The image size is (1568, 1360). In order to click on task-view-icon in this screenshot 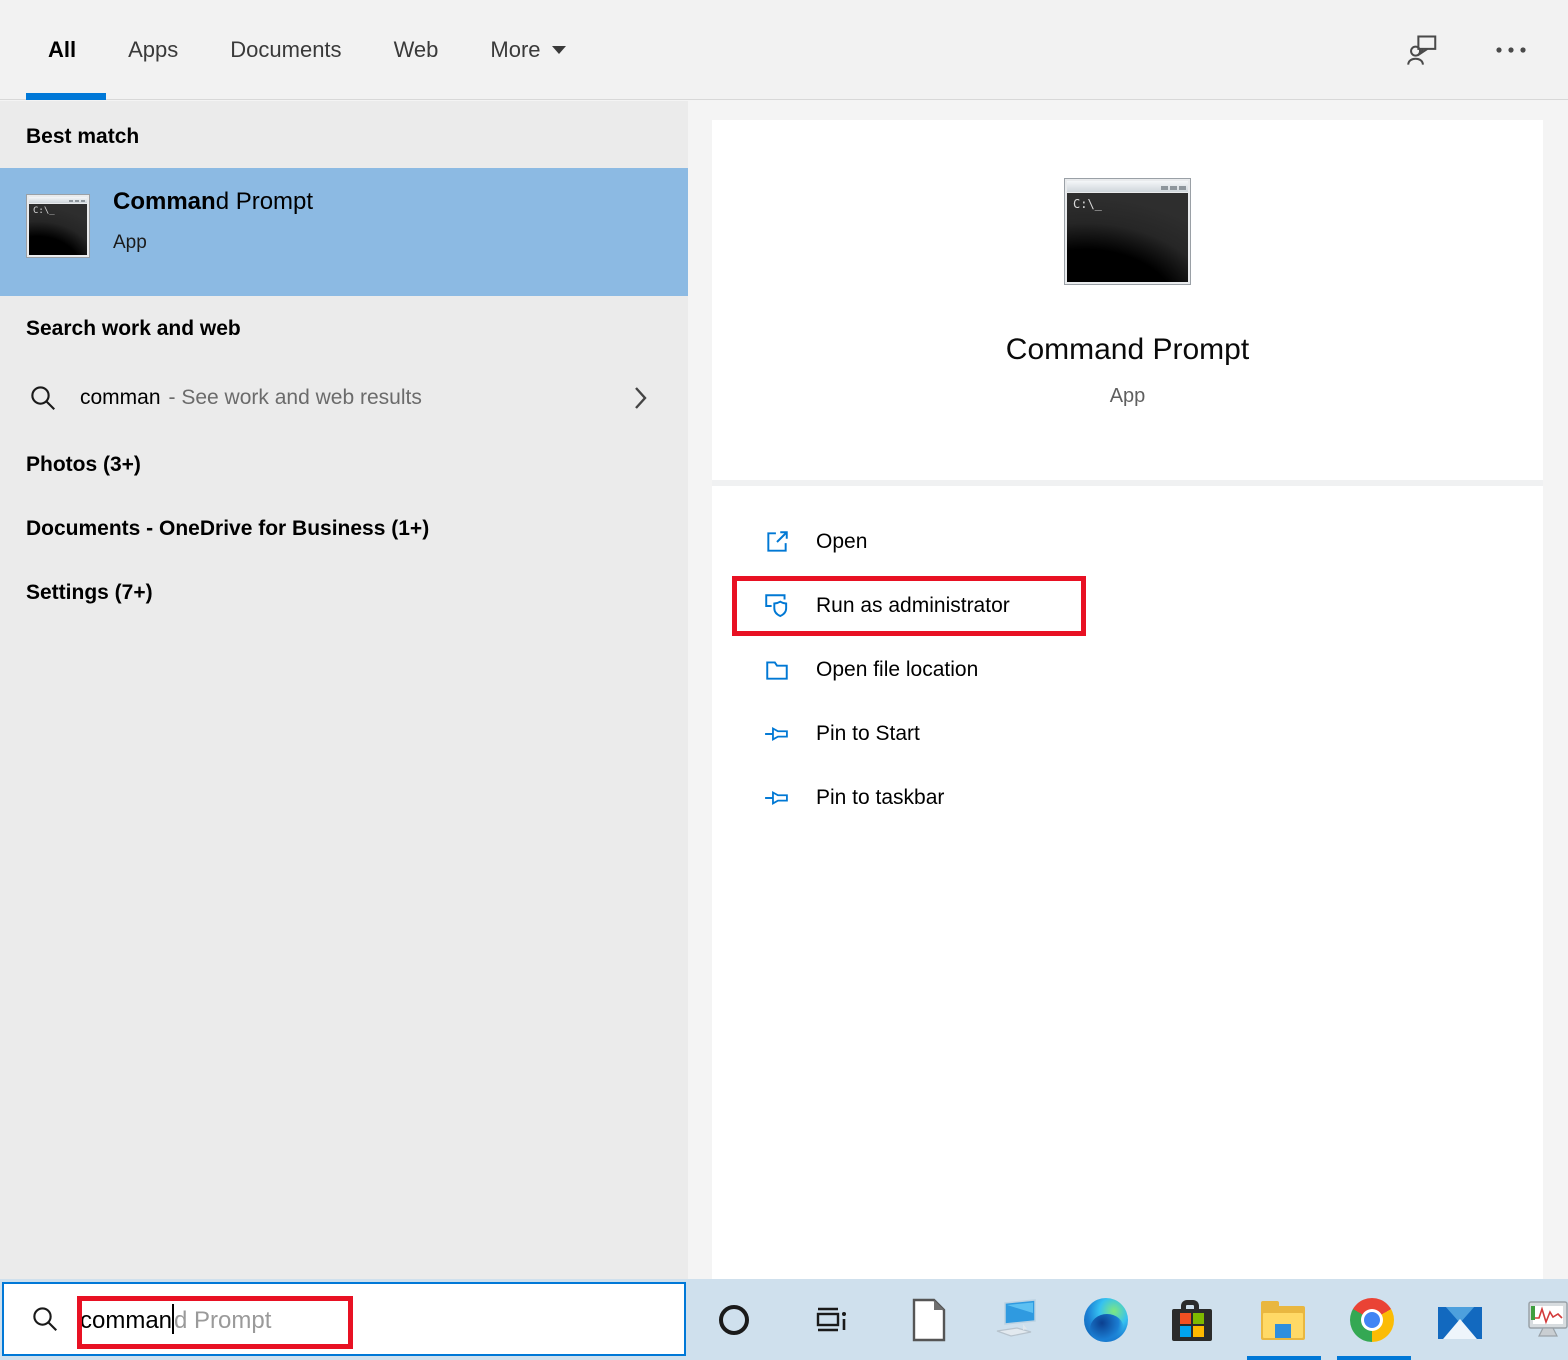, I will do `click(830, 1320)`.